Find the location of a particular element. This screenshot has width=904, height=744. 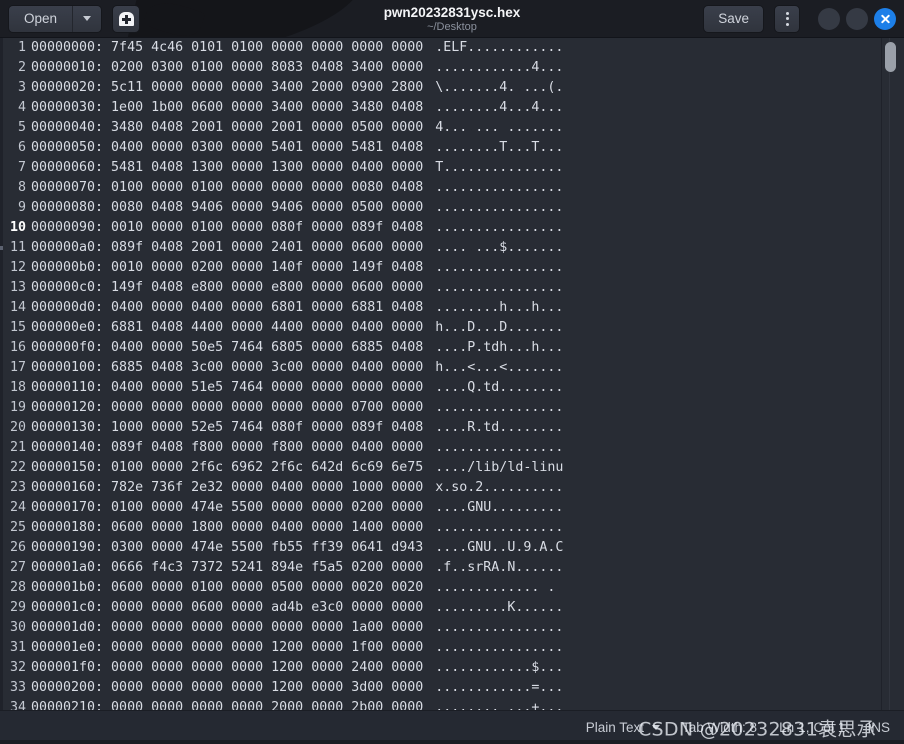

chevron-down-icon is located at coordinates (87, 18).